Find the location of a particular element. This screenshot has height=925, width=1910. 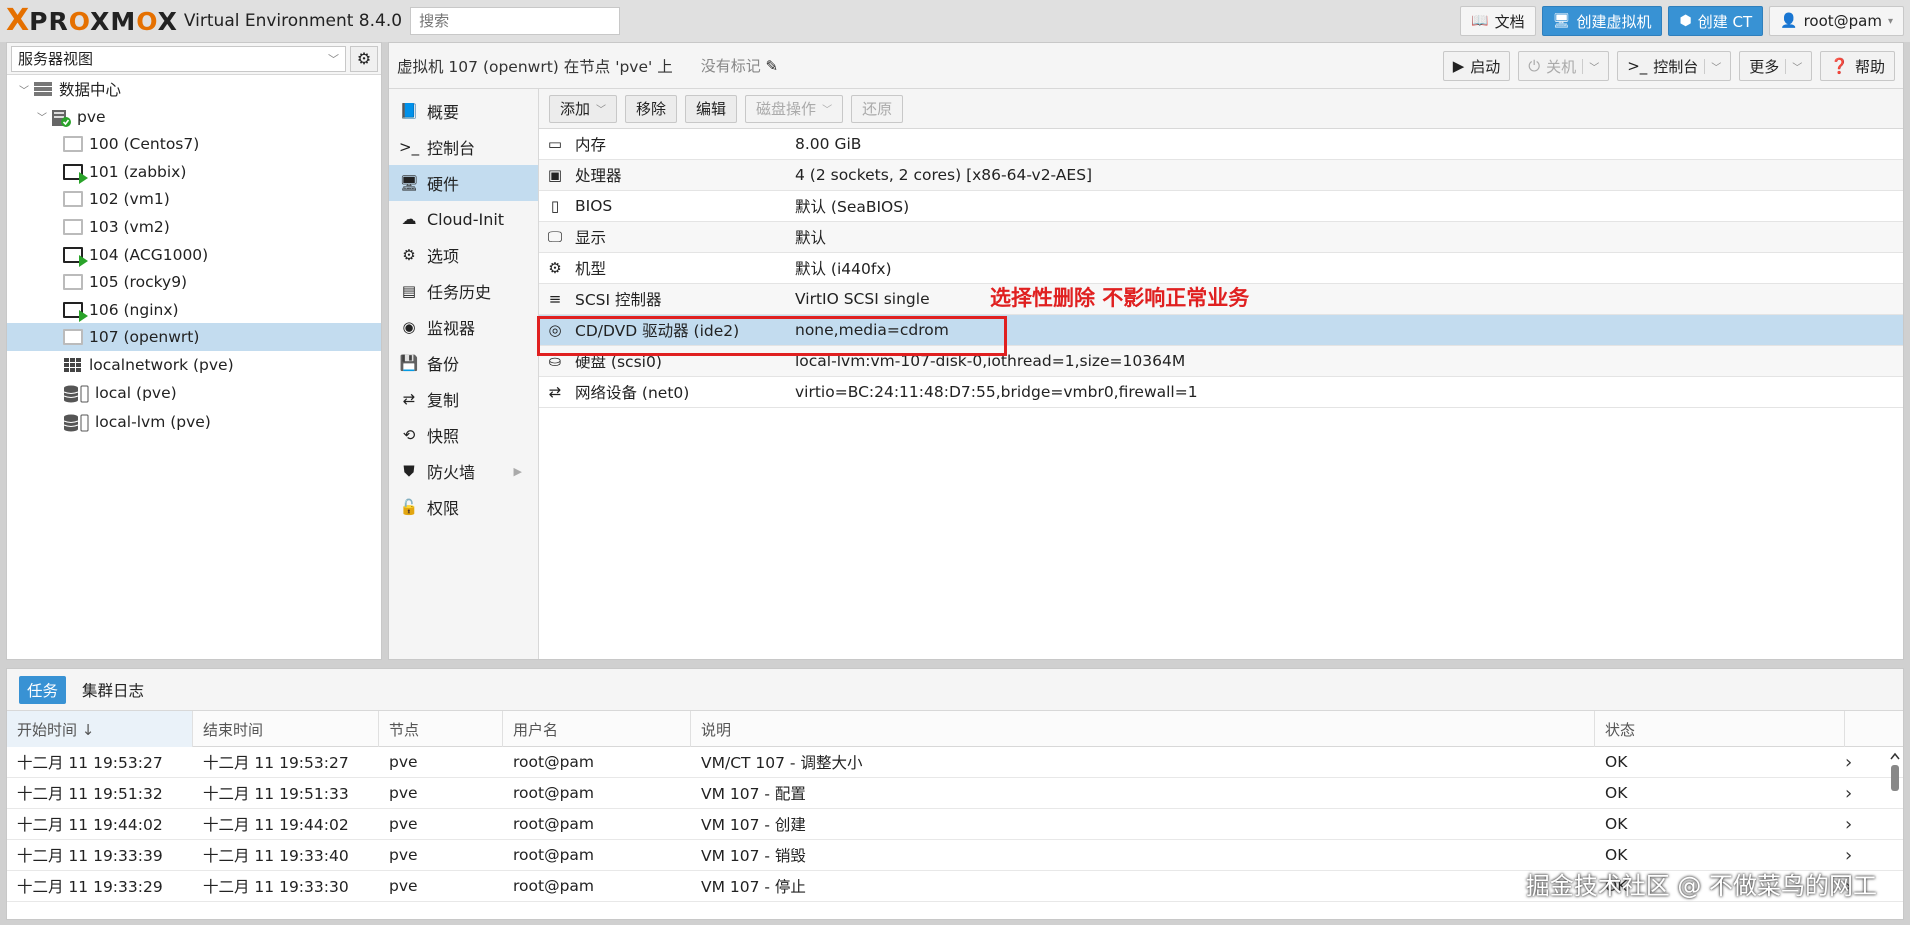

nav-item: ▤ 任务历史 is located at coordinates (463, 291).